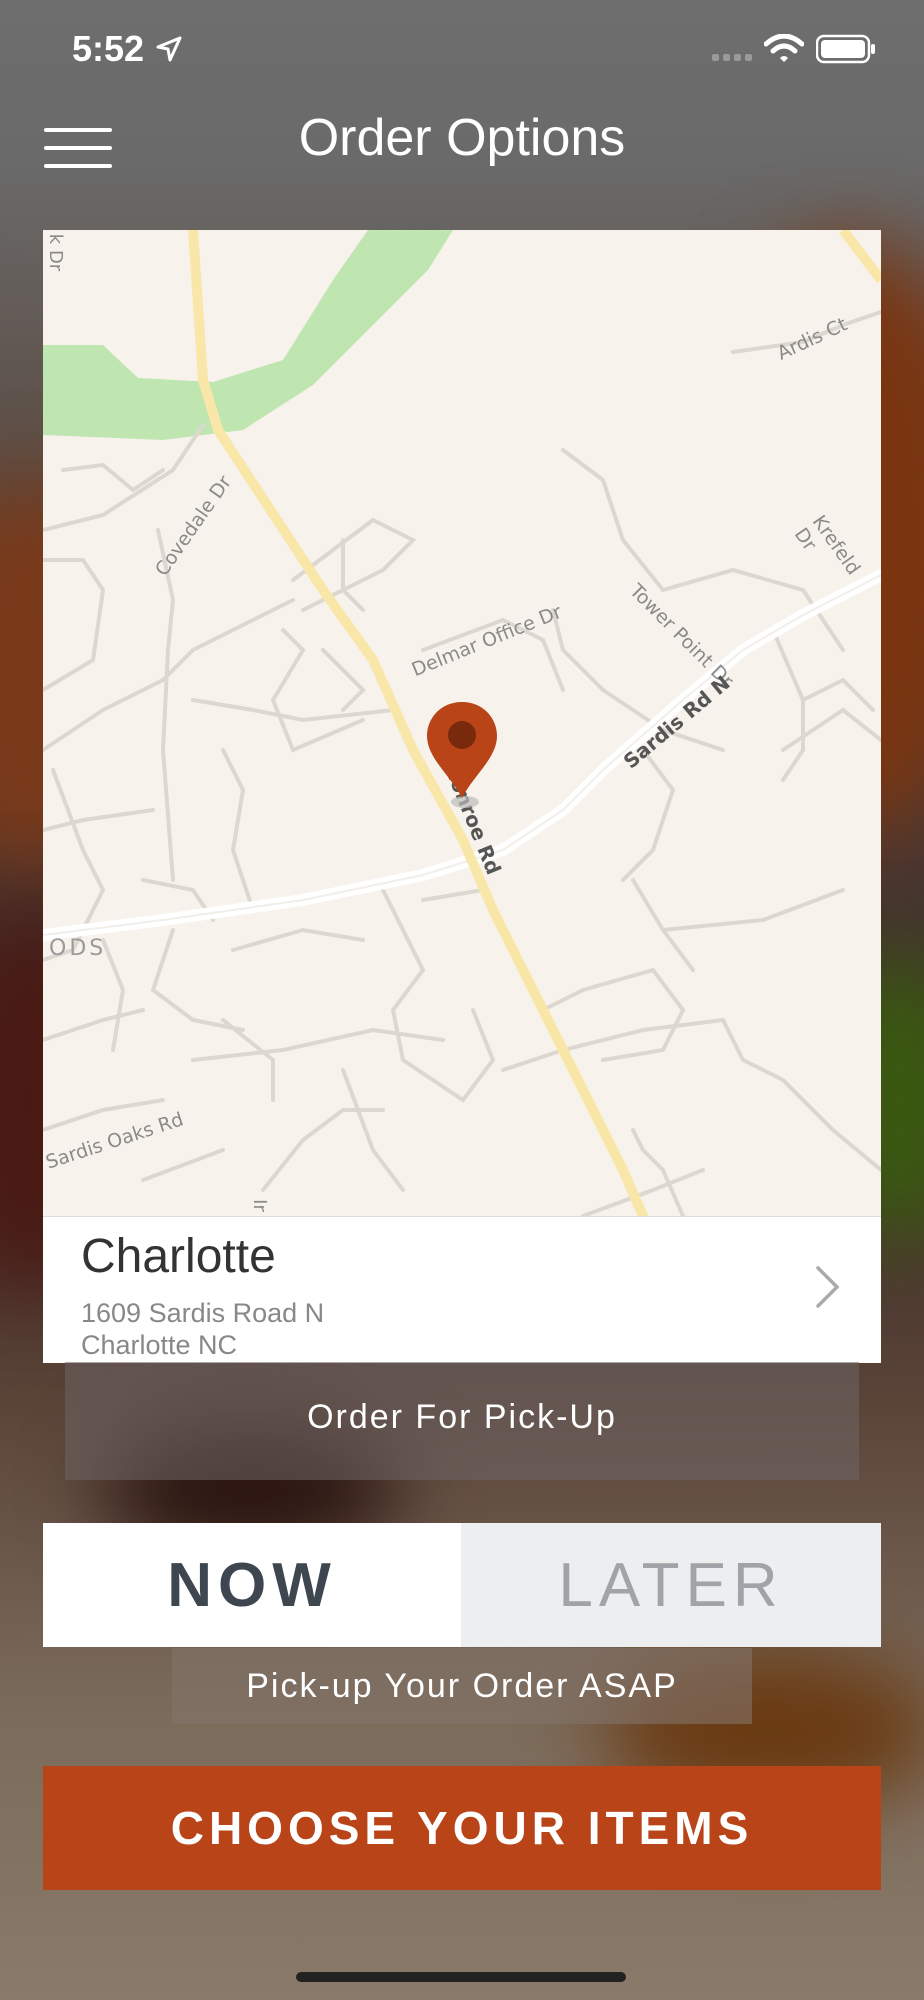 The image size is (924, 2000). What do you see at coordinates (462, 755) in the screenshot?
I see `map-pin-icon` at bounding box center [462, 755].